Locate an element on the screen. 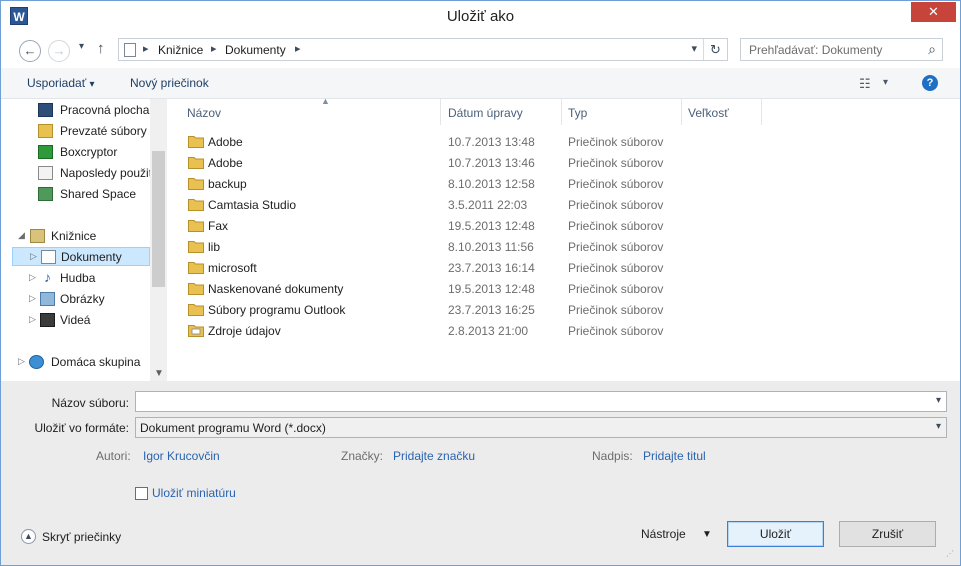  table-row: lib 8.10.2013 11:56 Priečinok súborov is located at coordinates (563, 246).